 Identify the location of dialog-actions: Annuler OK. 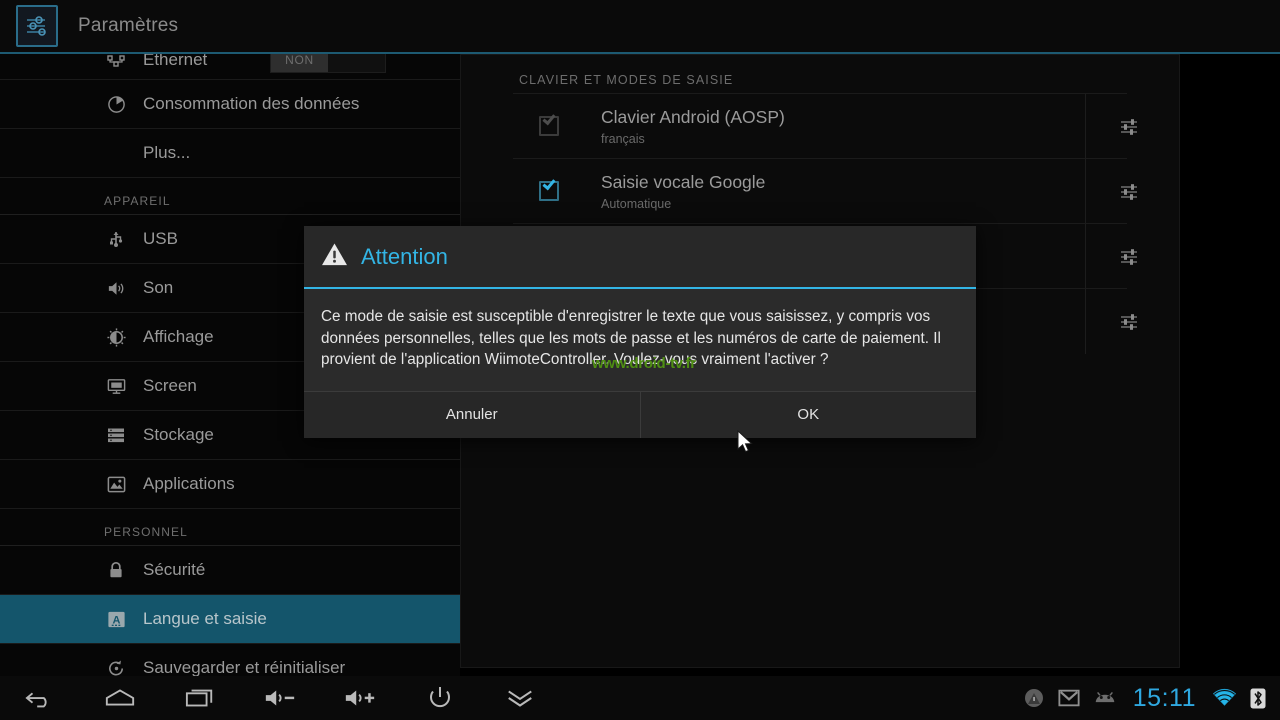
(640, 414).